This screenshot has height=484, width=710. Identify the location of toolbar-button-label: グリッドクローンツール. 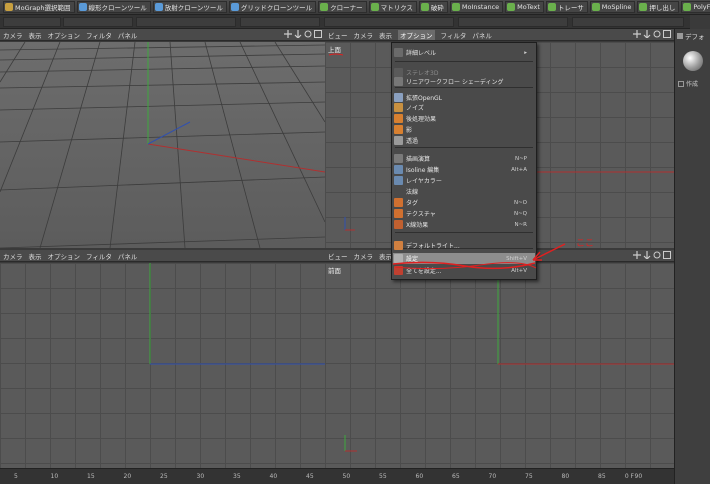
(276, 8).